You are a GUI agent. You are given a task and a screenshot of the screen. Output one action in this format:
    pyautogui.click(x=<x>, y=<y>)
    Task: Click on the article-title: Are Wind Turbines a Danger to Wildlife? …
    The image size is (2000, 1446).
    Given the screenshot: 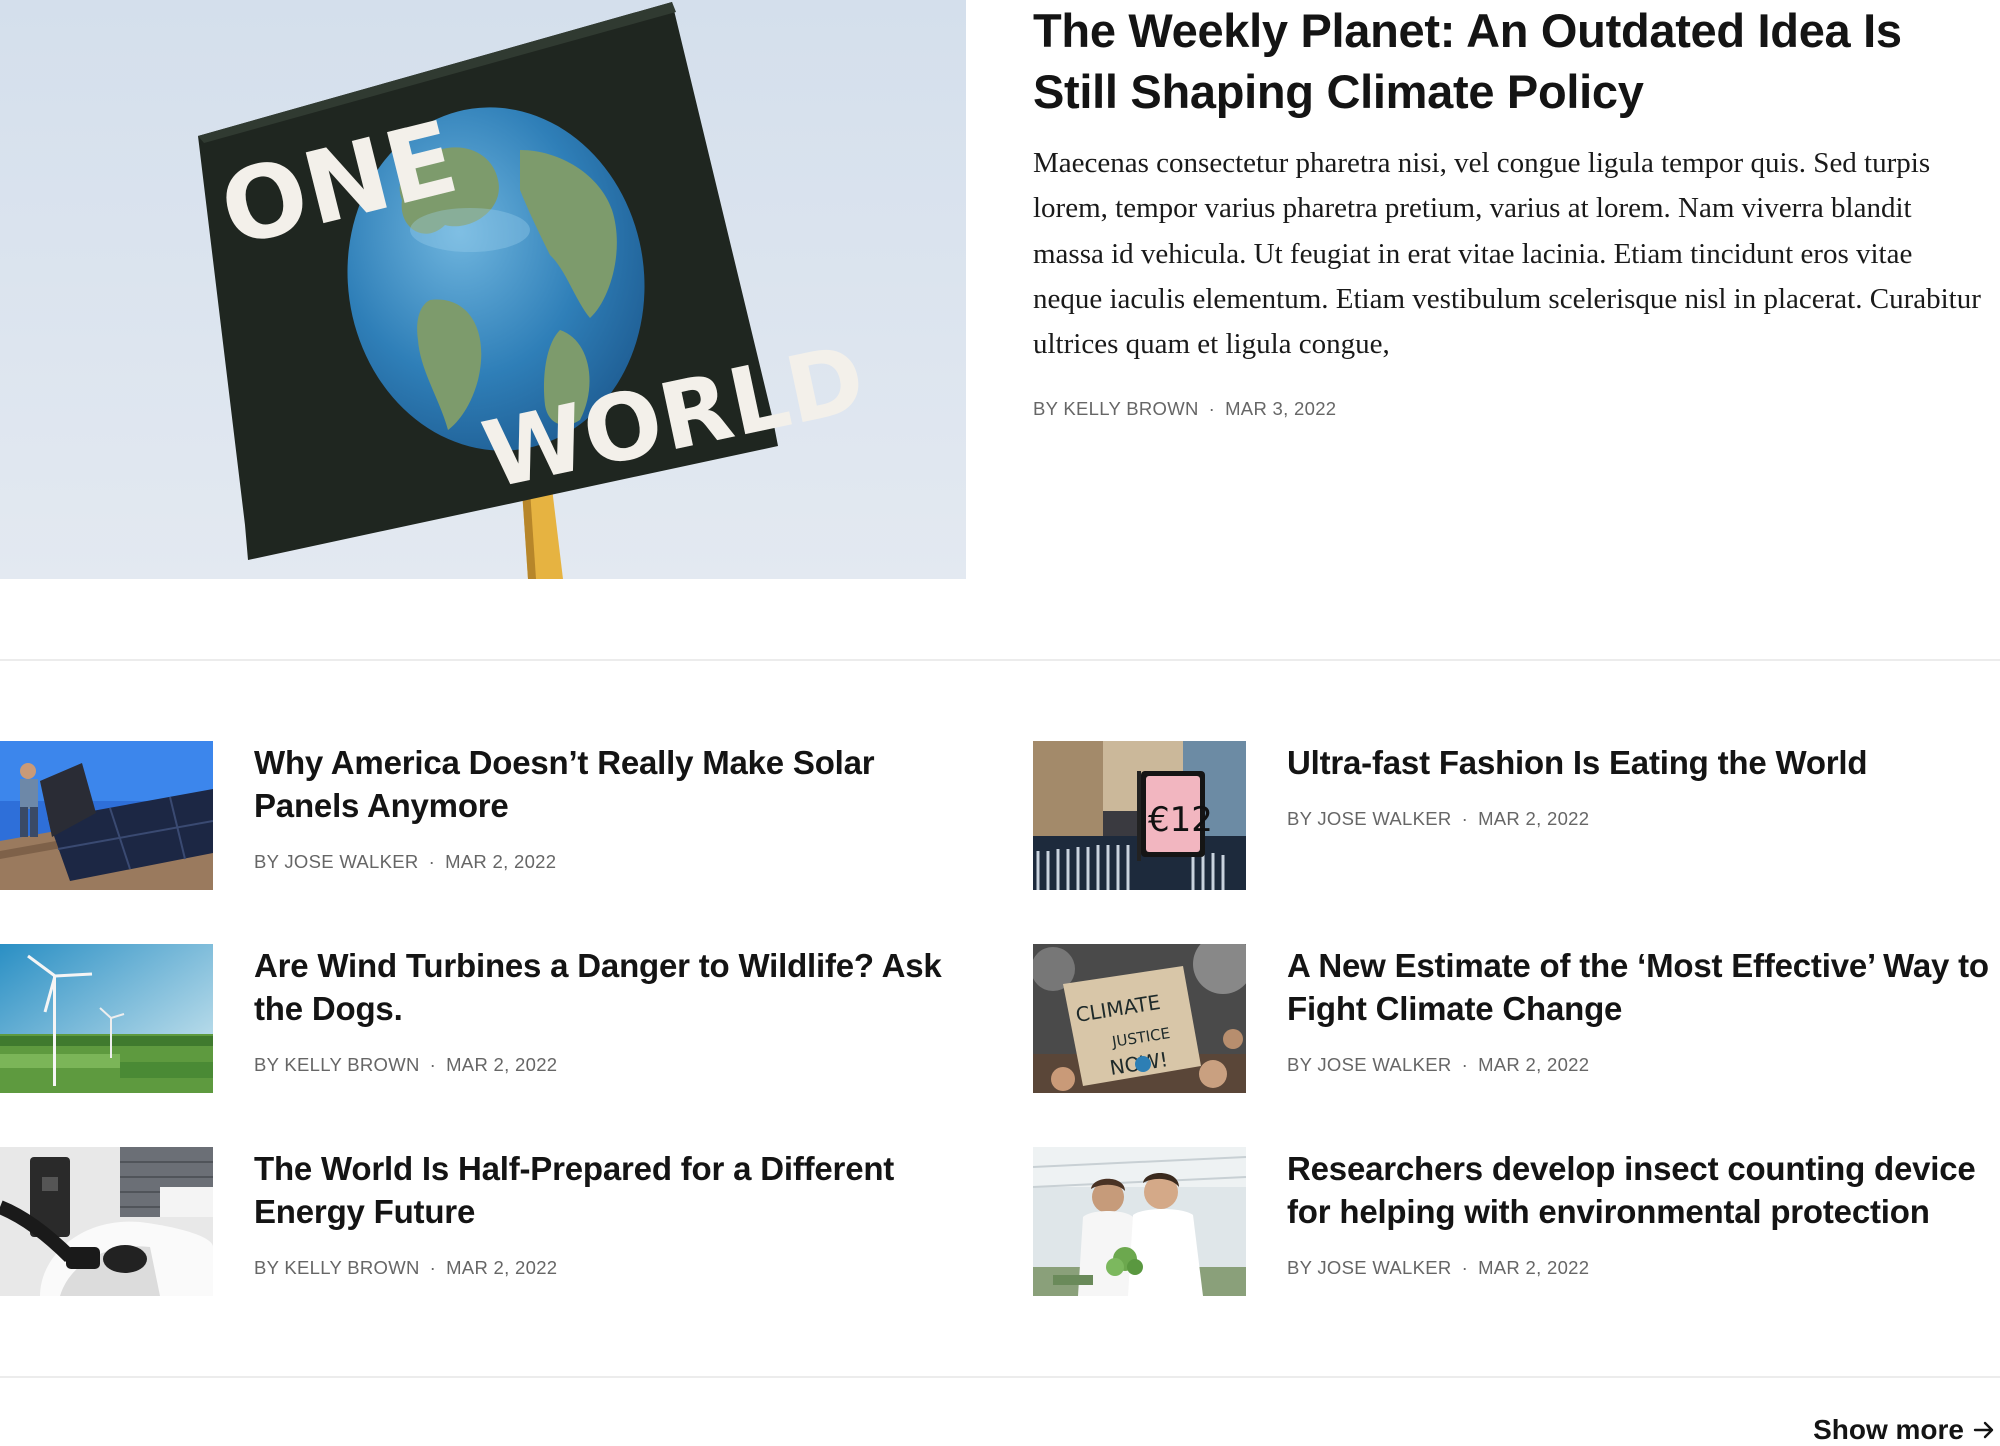 What is the action you would take?
    pyautogui.click(x=619, y=987)
    